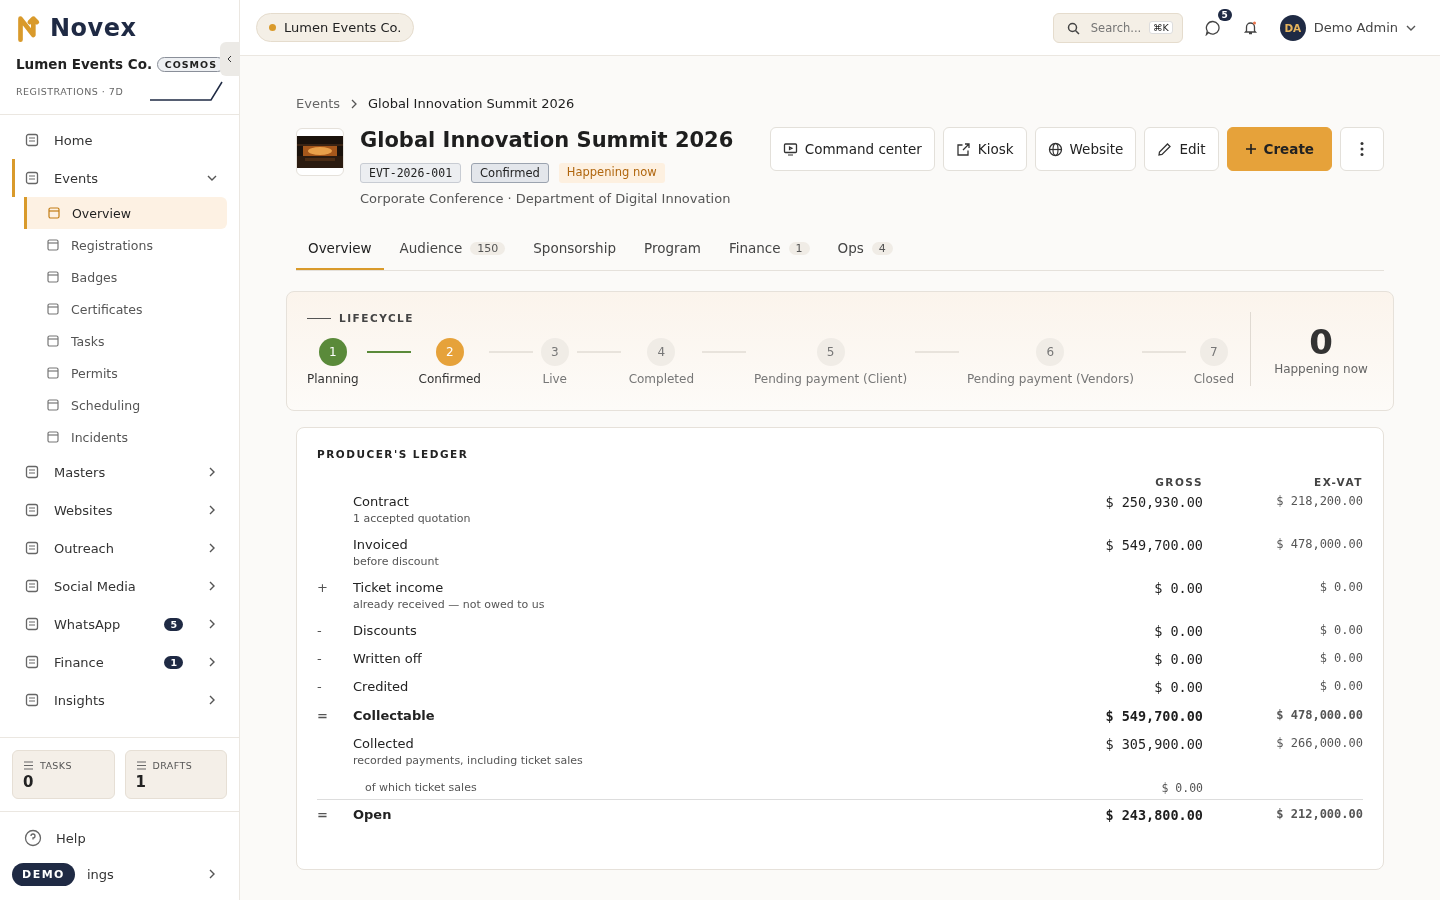 This screenshot has width=1440, height=900. I want to click on tab: Program, so click(672, 250).